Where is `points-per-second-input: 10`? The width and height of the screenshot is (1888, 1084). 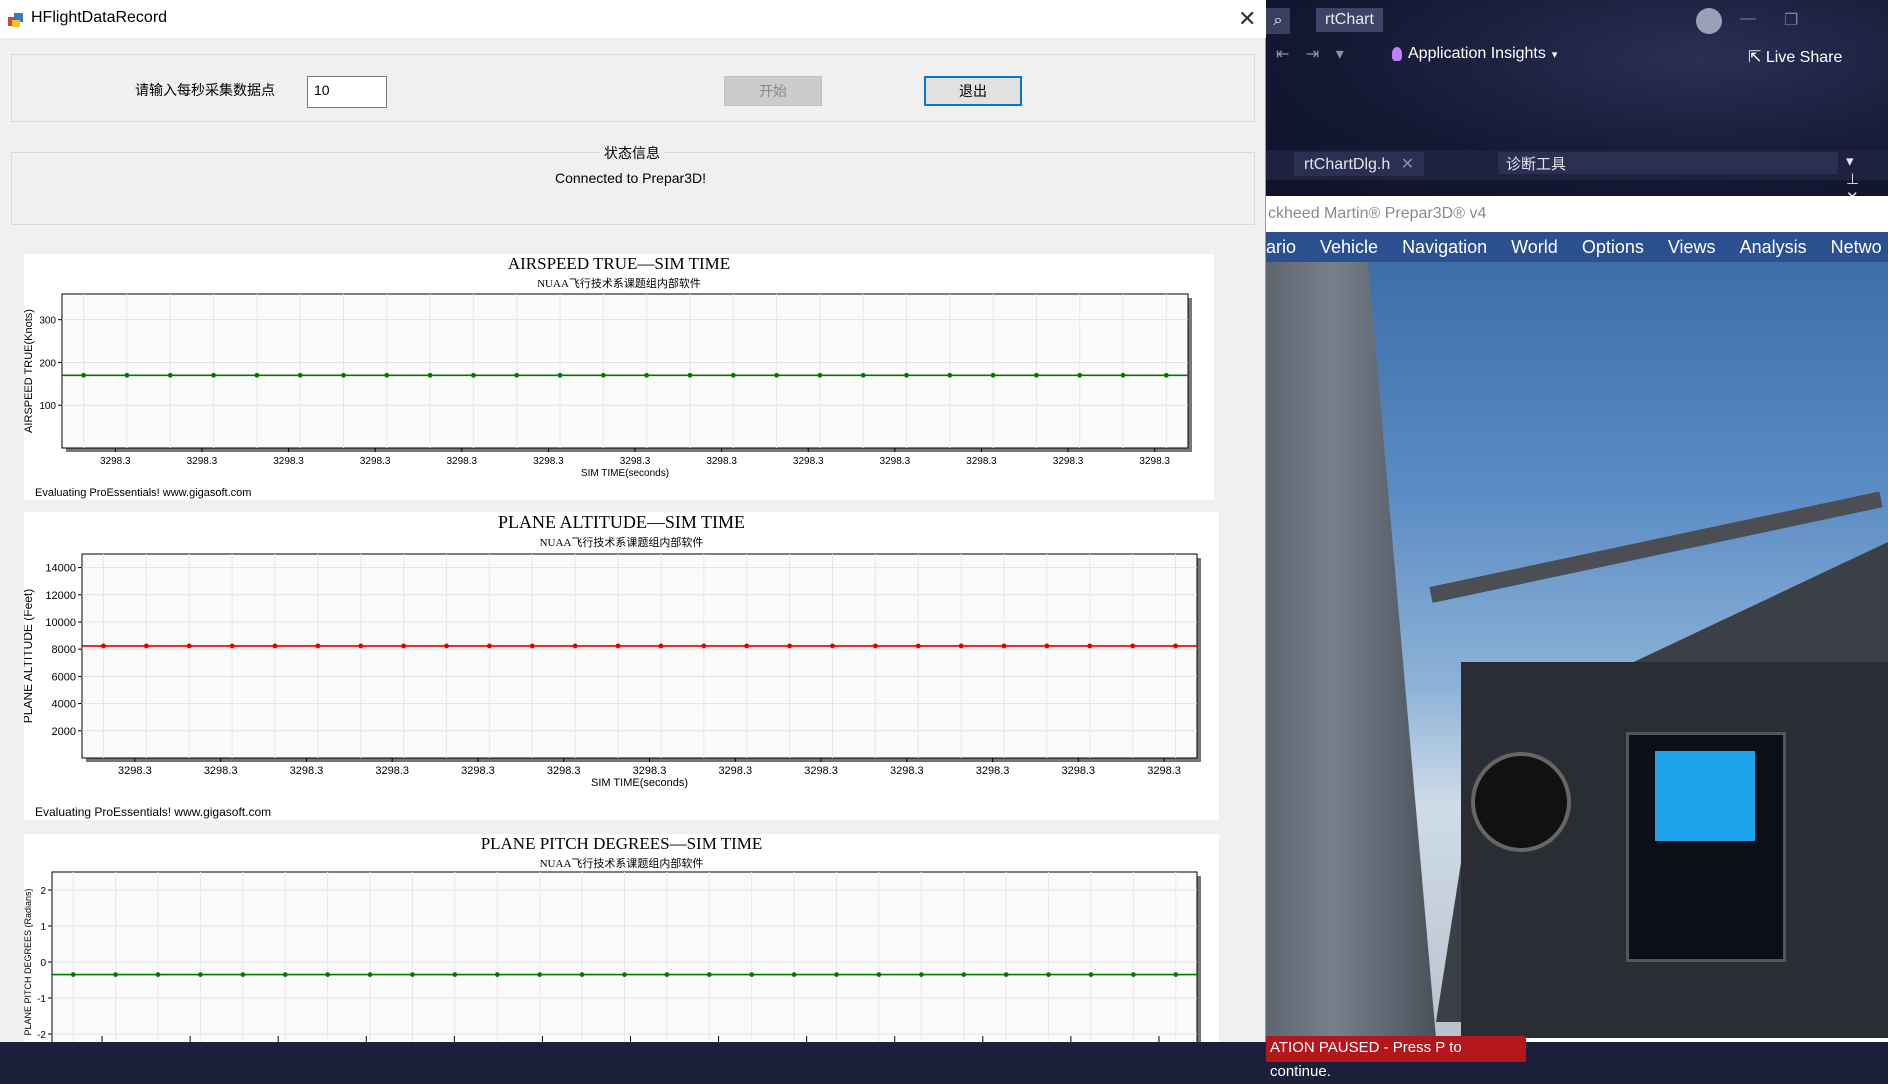
points-per-second-input: 10 is located at coordinates (347, 92).